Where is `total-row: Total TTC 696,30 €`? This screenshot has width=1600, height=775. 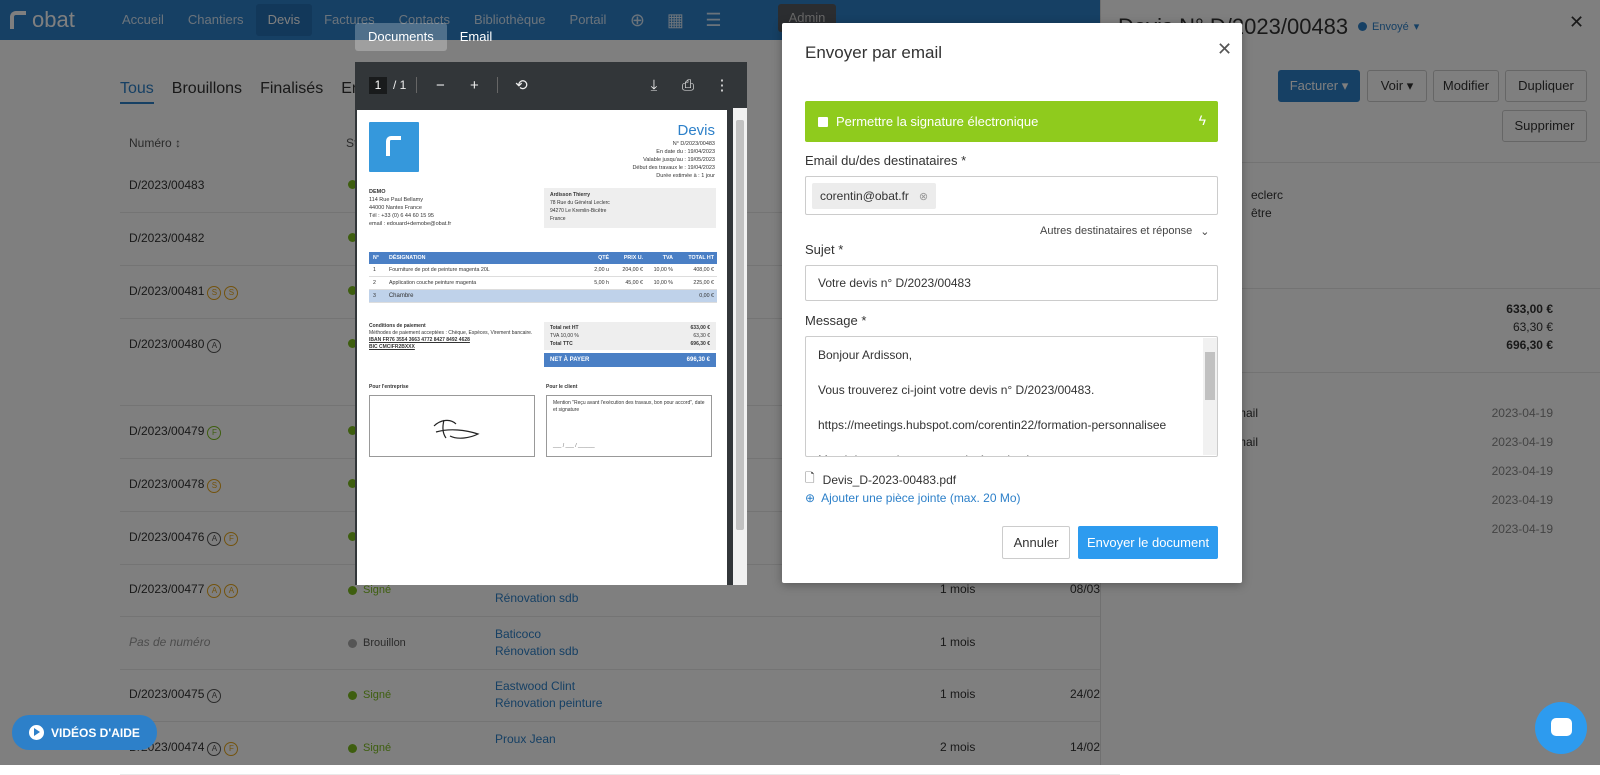
total-row: Total TTC 696,30 € is located at coordinates (630, 344).